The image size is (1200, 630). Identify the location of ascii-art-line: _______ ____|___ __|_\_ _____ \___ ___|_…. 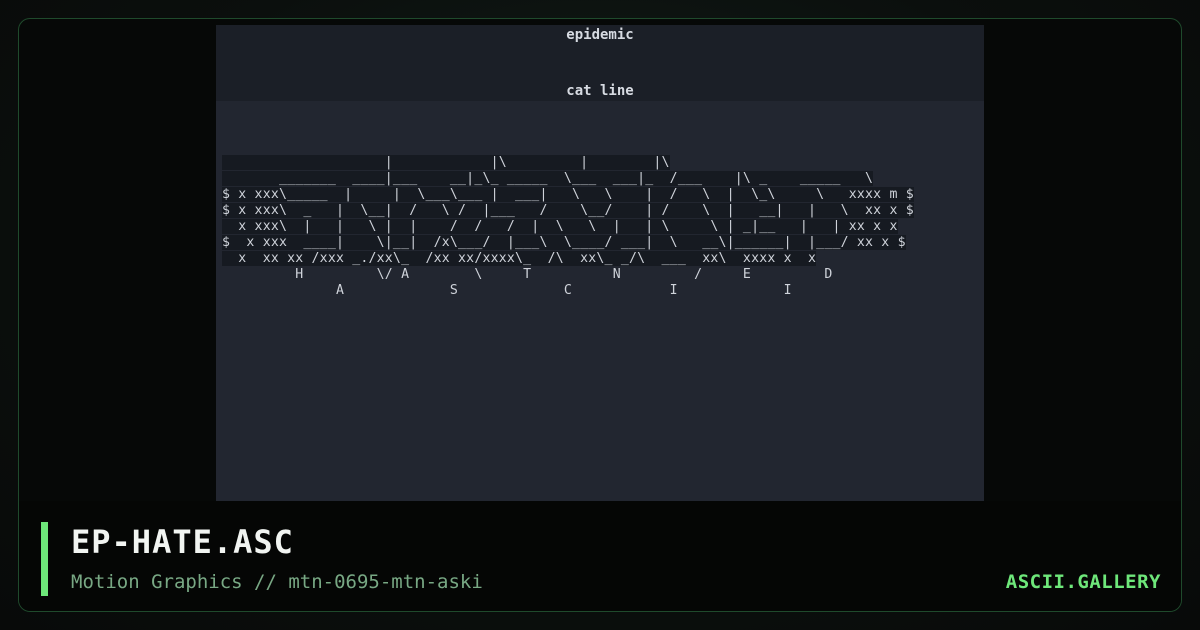
(548, 178).